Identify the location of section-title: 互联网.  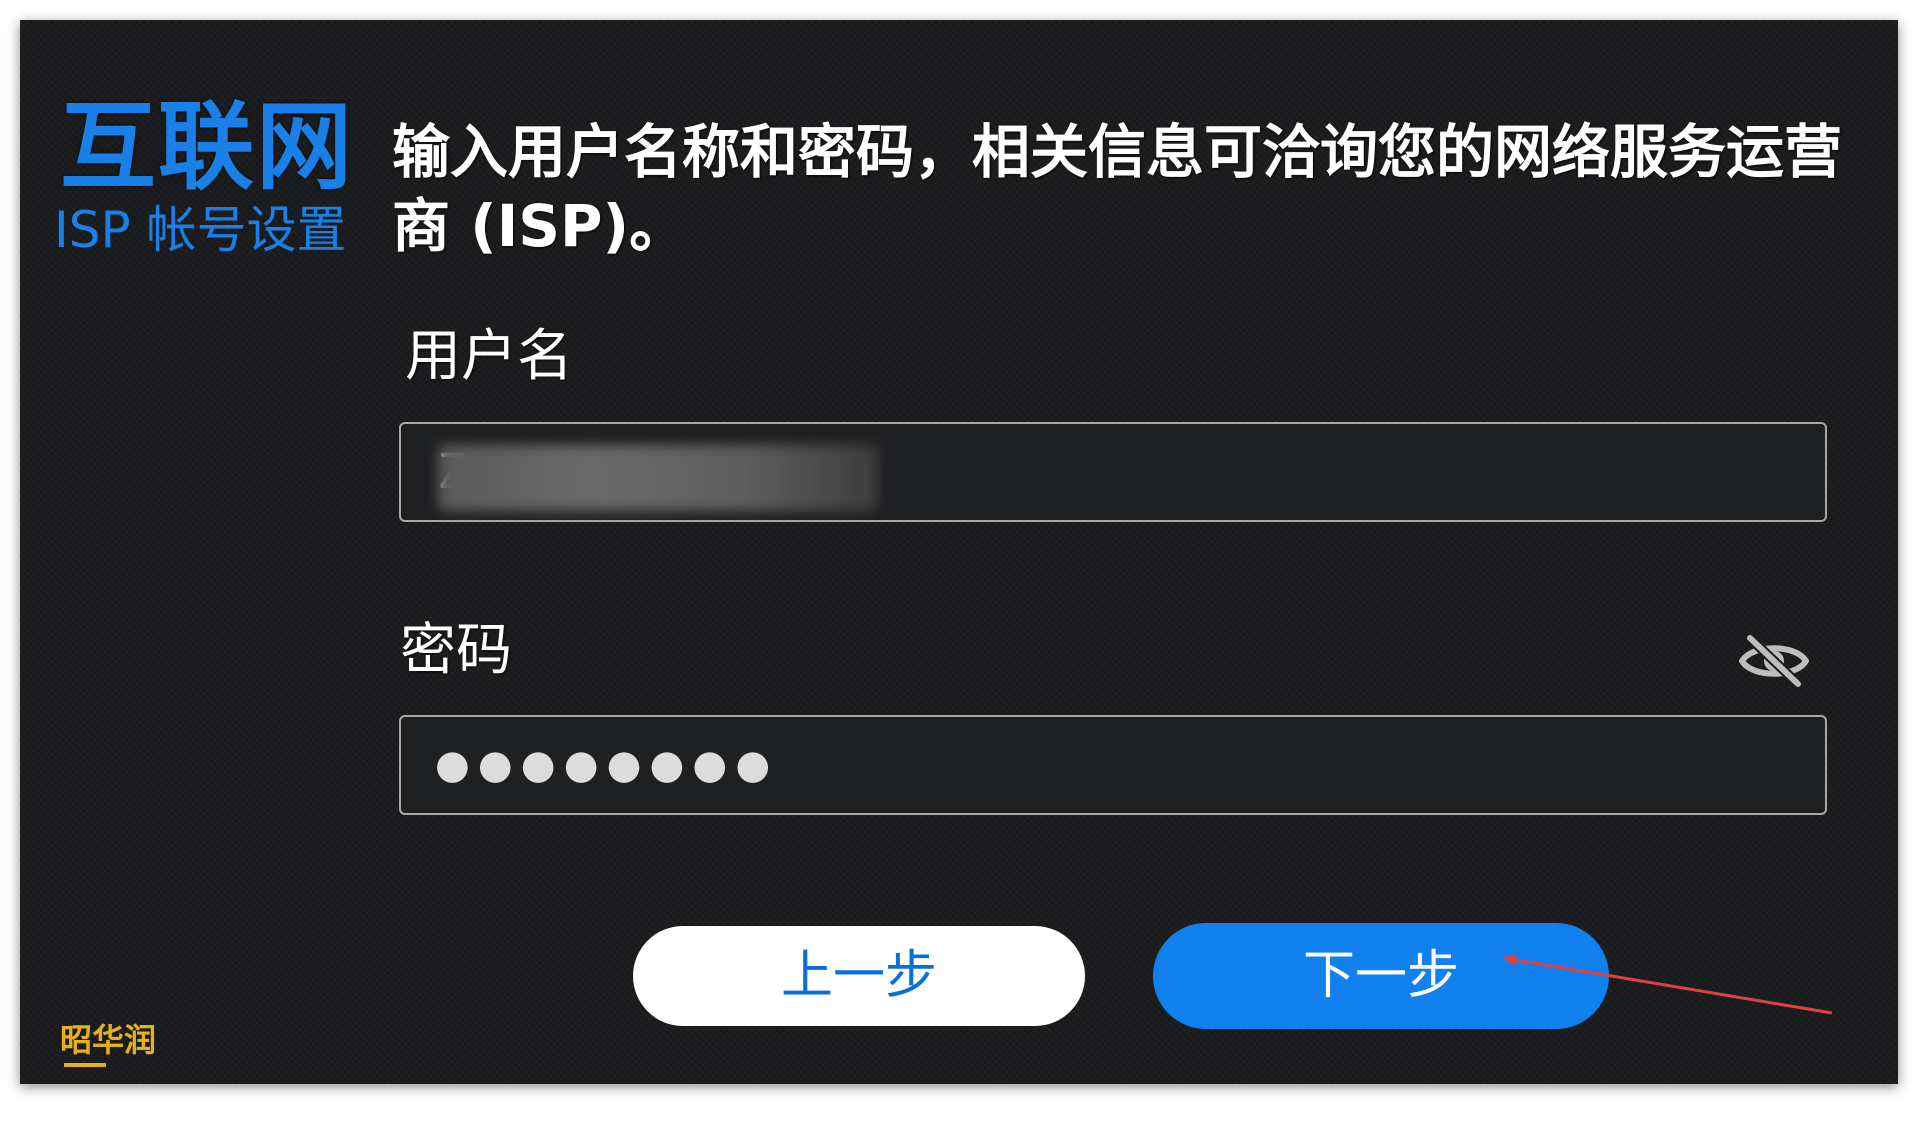
(207, 147).